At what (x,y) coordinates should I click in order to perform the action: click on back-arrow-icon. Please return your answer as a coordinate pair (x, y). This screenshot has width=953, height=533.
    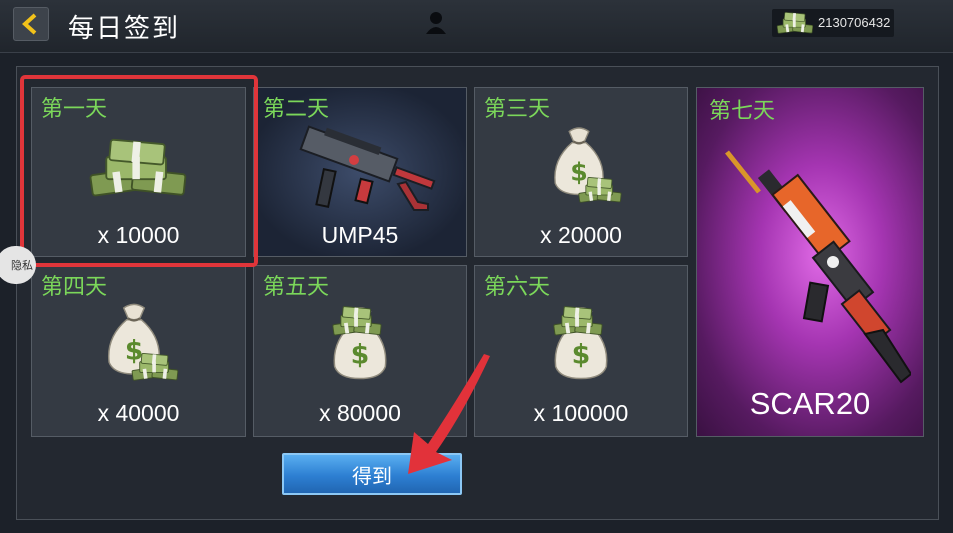
    Looking at the image, I should click on (29, 24).